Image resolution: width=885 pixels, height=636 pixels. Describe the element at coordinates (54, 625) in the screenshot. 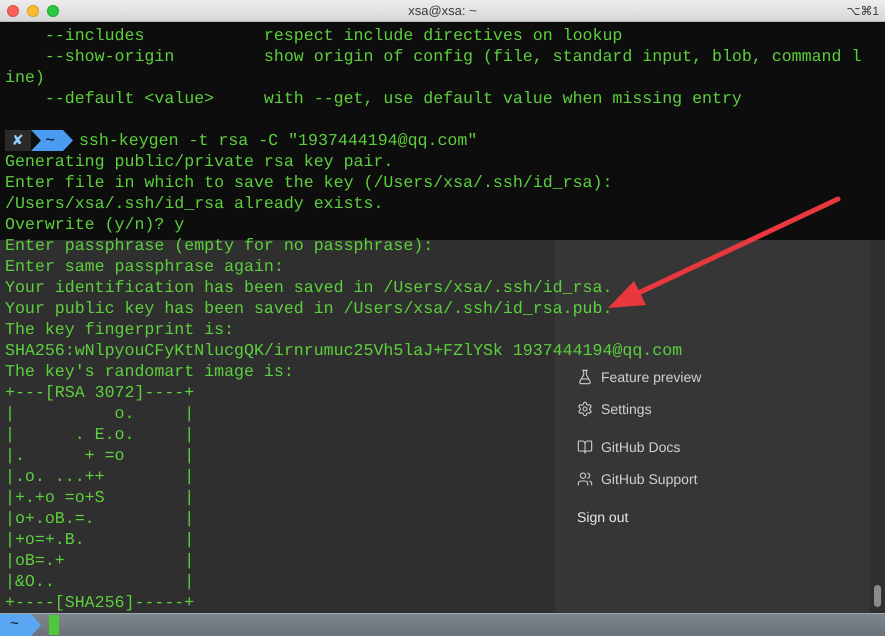

I see `text-cursor` at that location.